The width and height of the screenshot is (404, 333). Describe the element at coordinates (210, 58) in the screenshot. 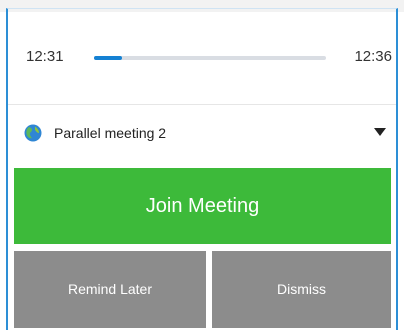

I see `progress-bar` at that location.